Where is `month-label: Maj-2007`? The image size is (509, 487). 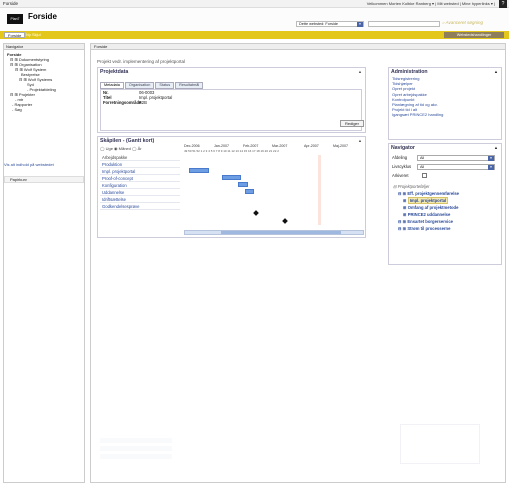 month-label: Maj-2007 is located at coordinates (340, 146).